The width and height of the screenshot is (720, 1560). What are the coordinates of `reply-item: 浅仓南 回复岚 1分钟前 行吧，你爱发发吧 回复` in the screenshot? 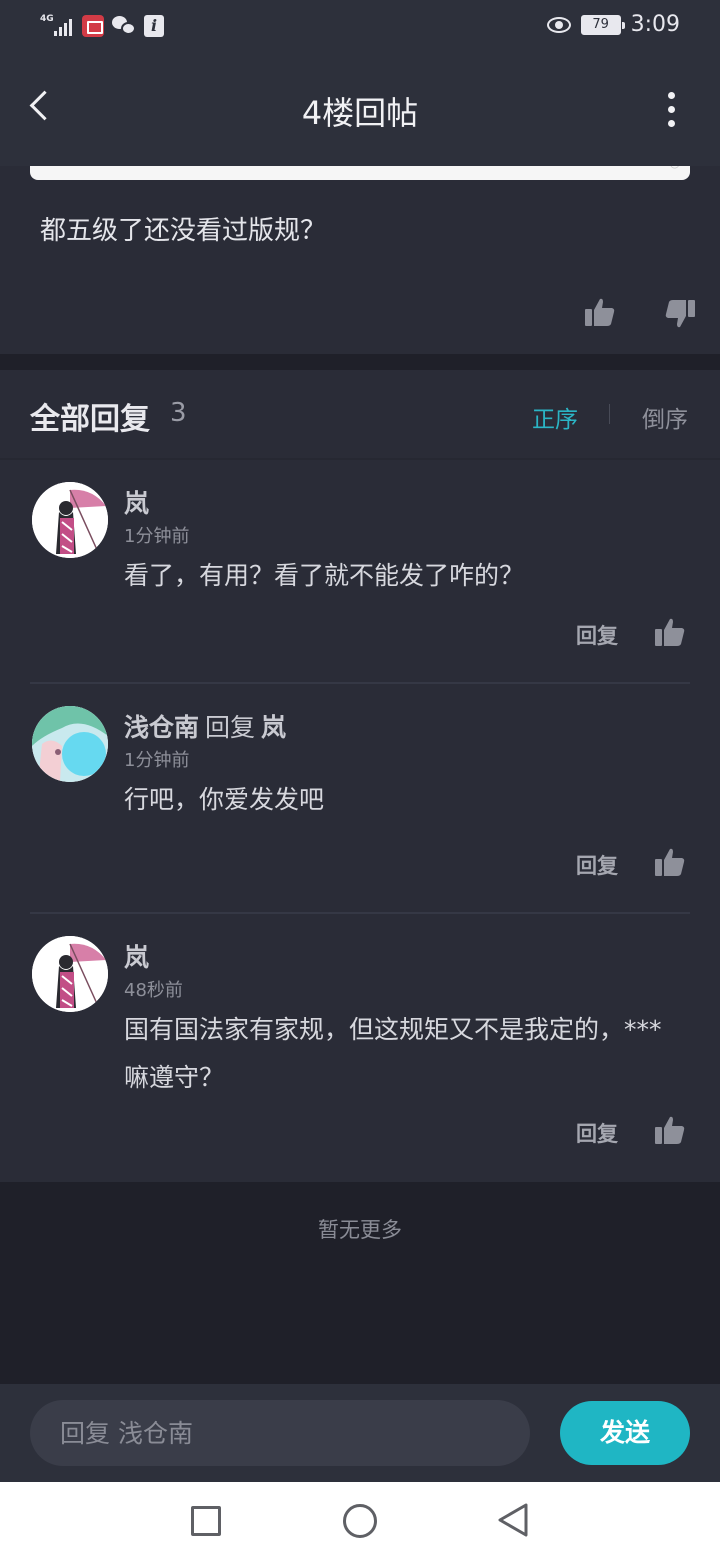 It's located at (360, 799).